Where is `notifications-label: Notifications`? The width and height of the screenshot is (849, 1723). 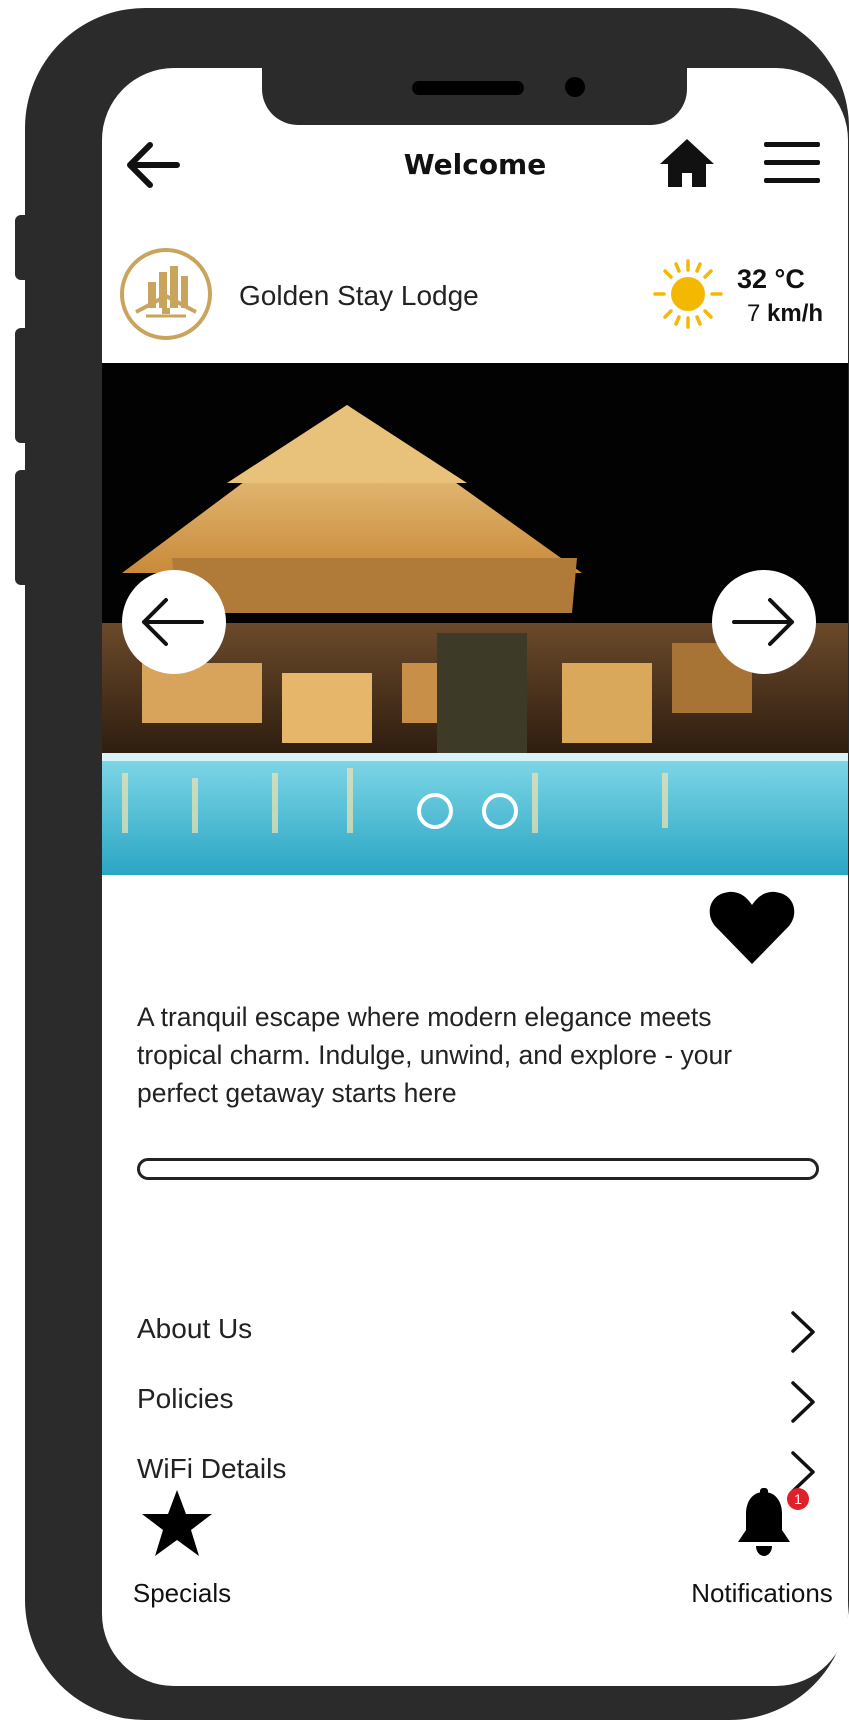
notifications-label: Notifications is located at coordinates (762, 1593).